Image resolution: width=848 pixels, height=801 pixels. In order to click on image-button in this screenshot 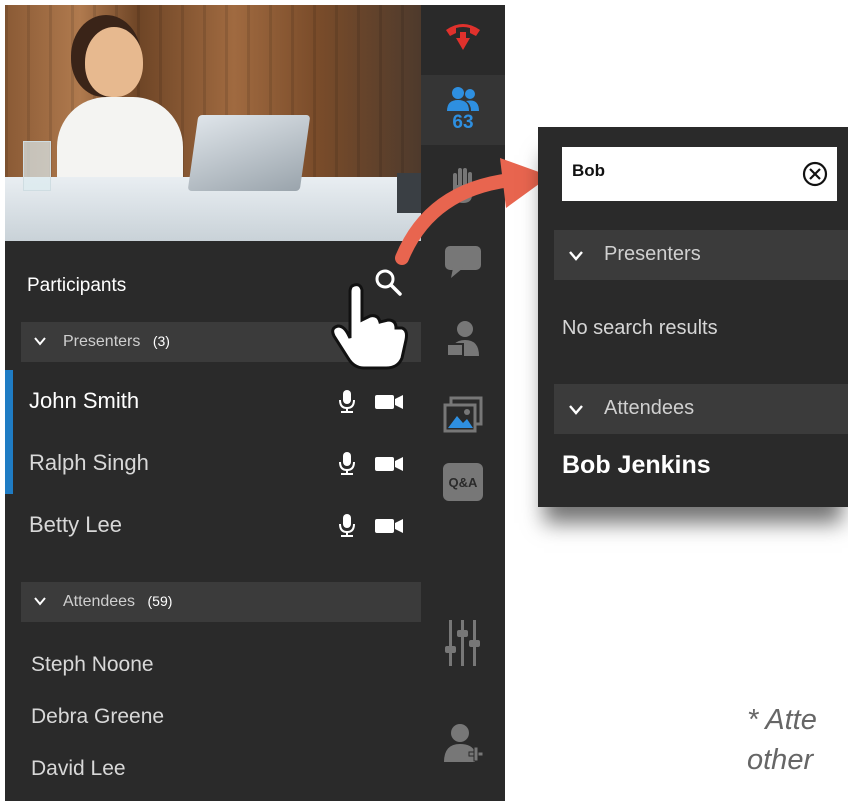, I will do `click(463, 415)`.